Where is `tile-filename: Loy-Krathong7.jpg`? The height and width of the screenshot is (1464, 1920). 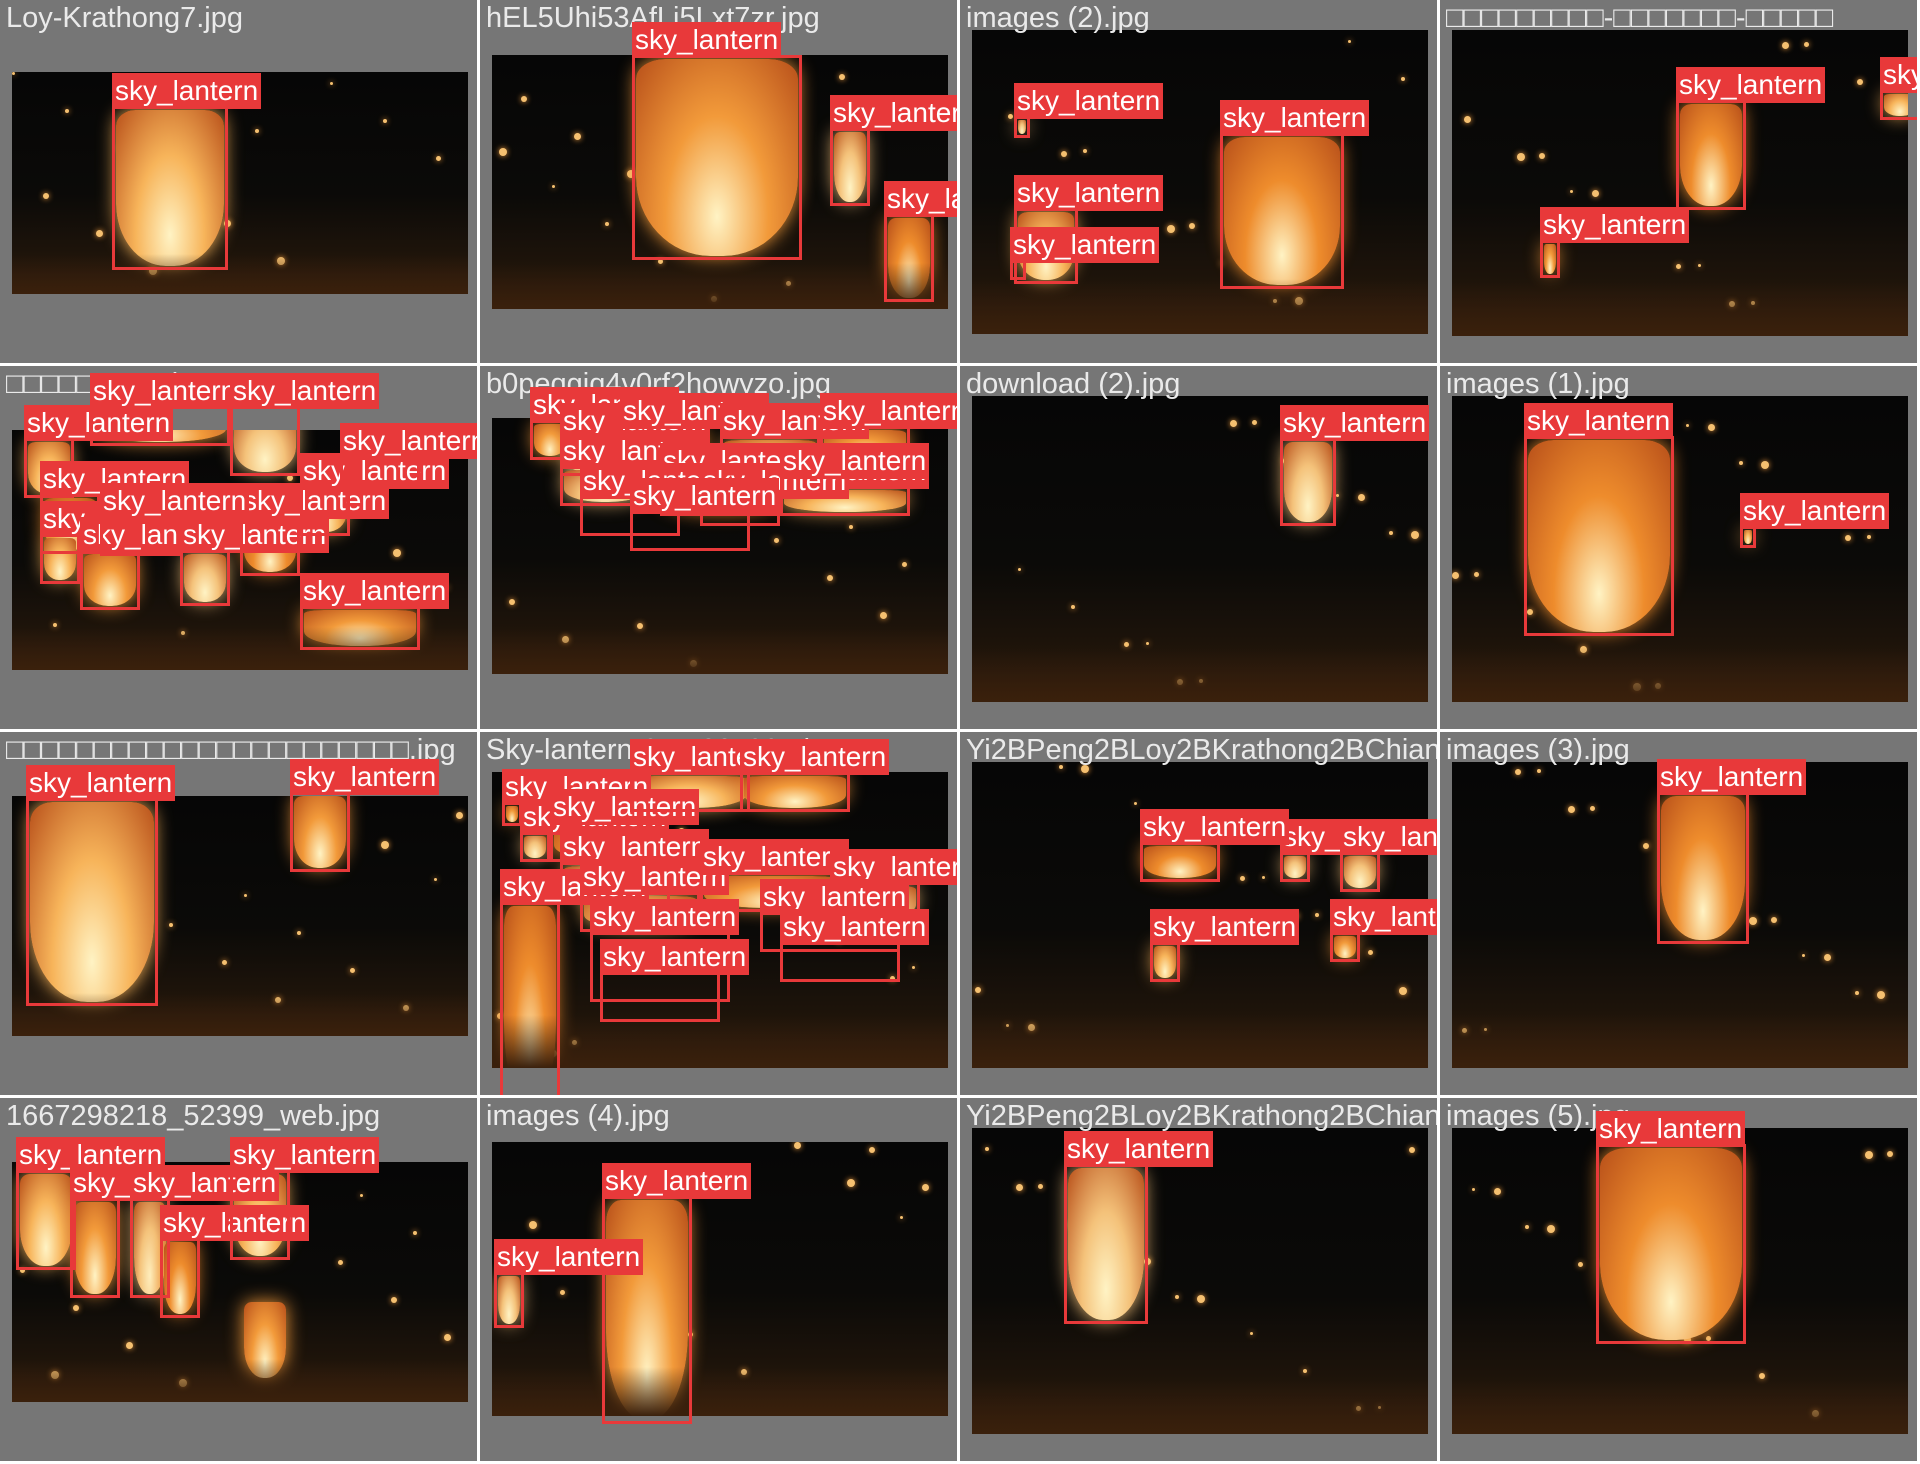
tile-filename: Loy-Krathong7.jpg is located at coordinates (124, 18).